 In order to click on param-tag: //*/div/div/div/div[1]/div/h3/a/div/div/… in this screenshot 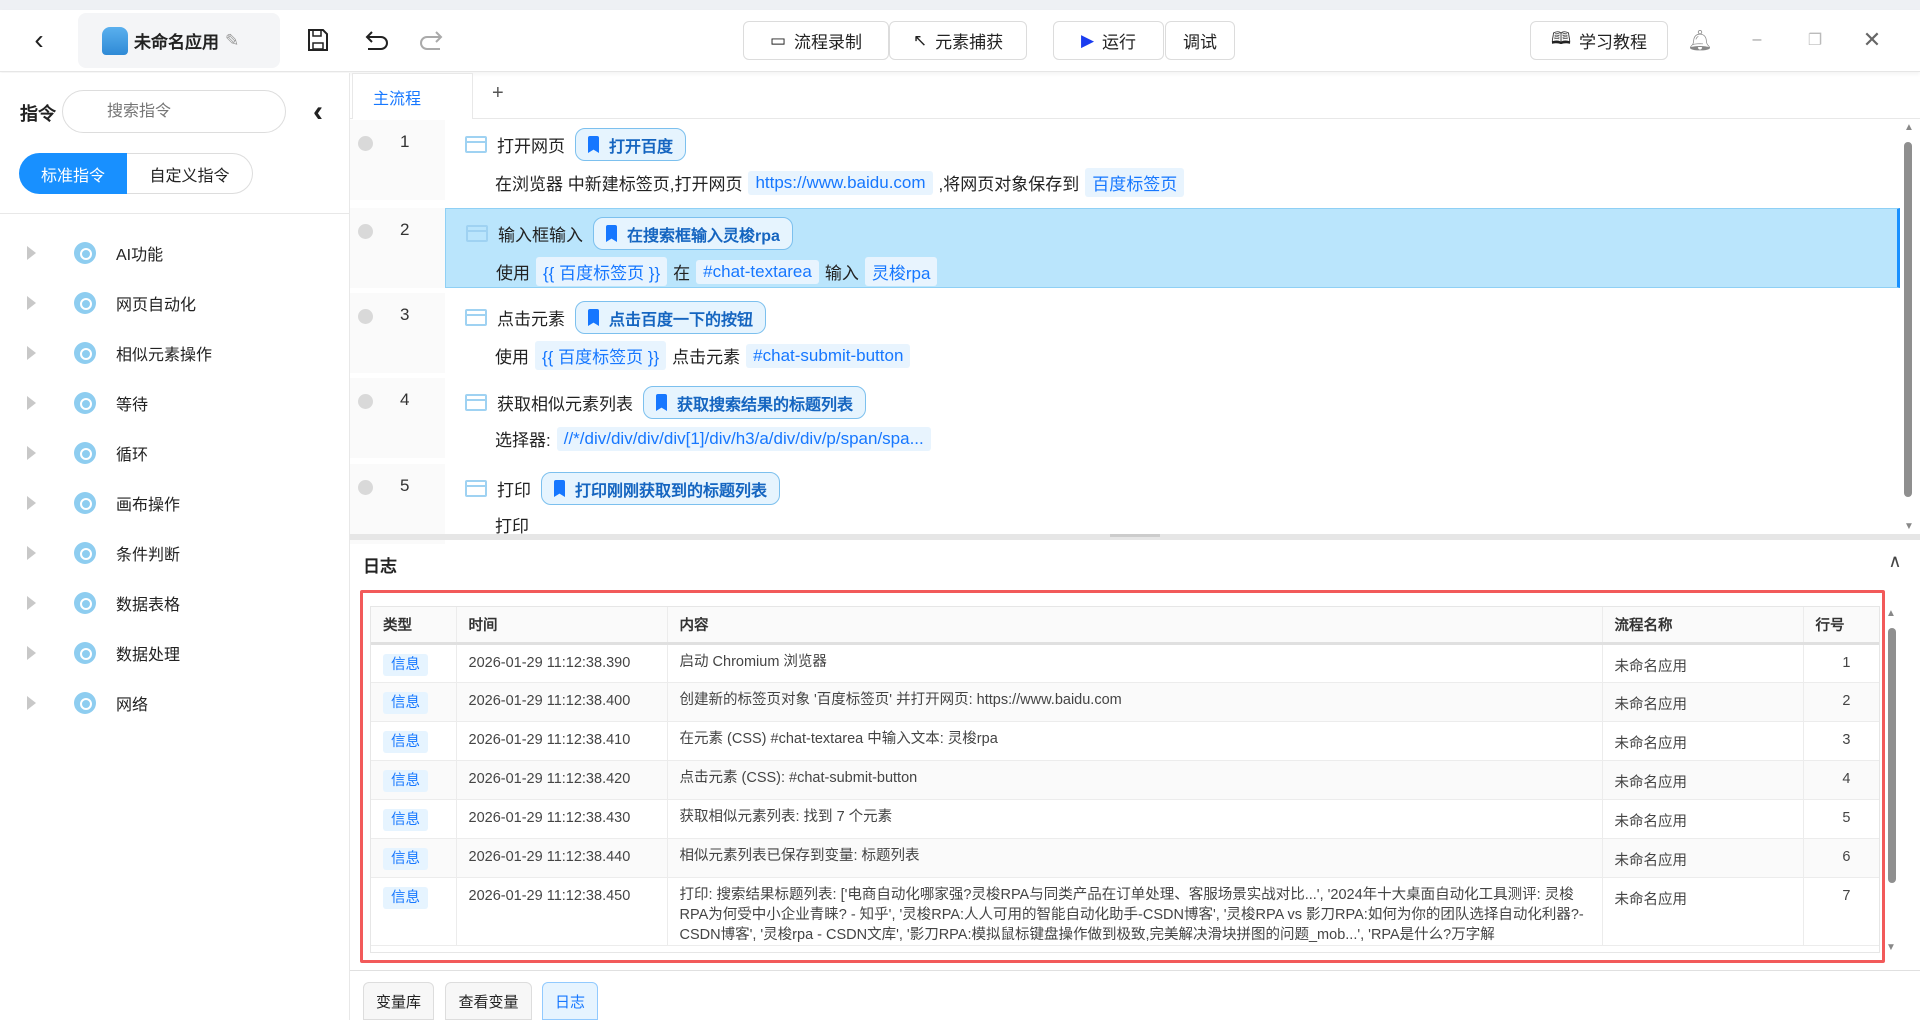, I will do `click(743, 438)`.